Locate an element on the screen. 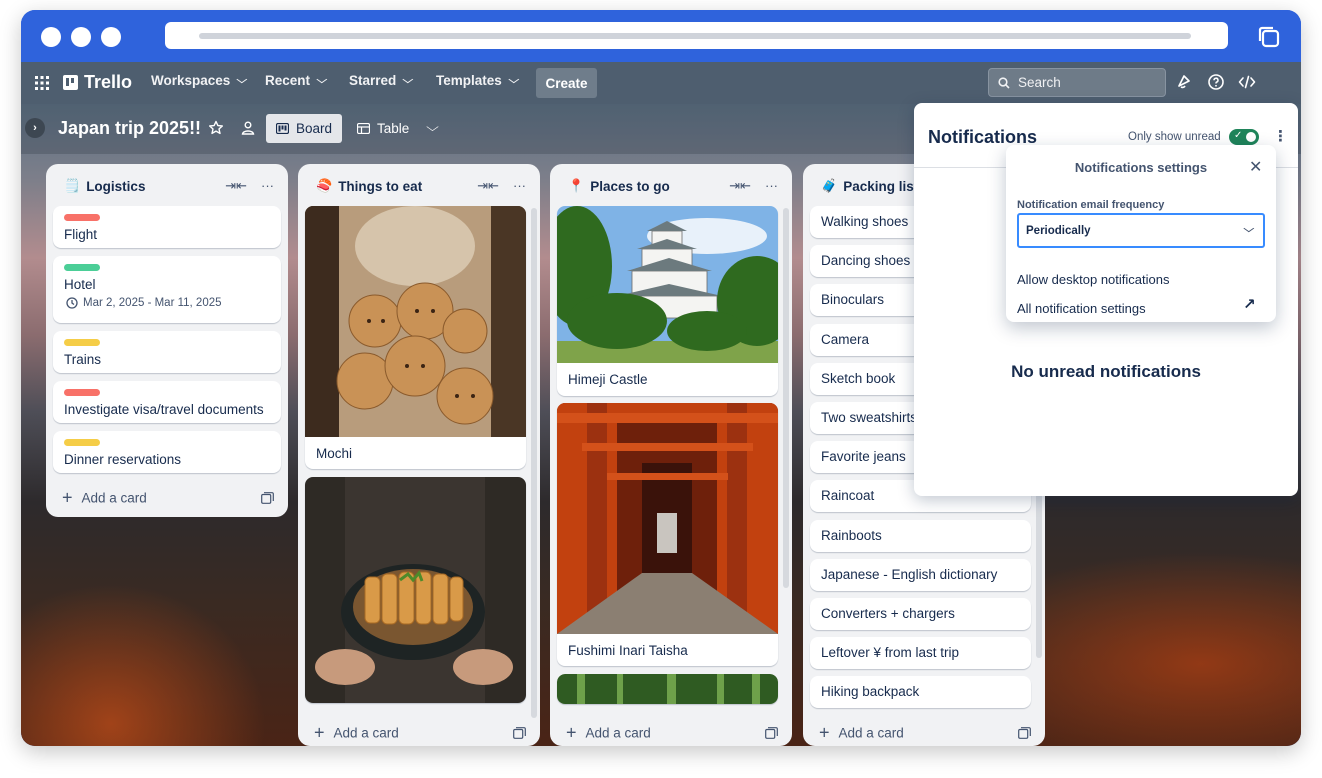  all-notification-settings-link: All notification settings is located at coordinates (1081, 308).